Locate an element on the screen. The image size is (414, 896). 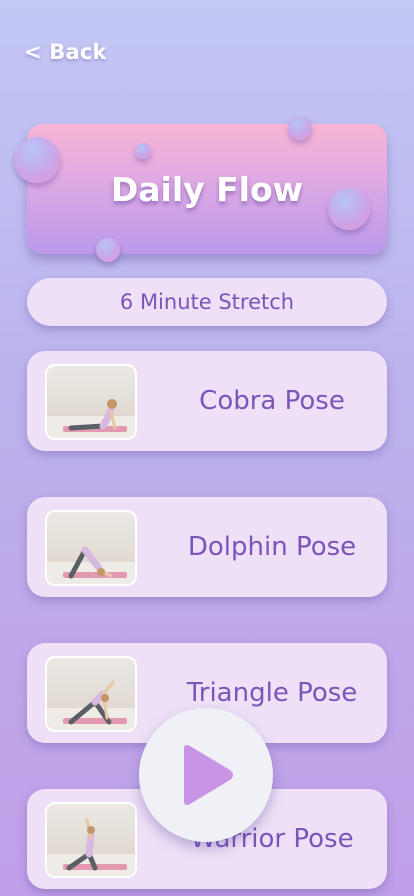
play-icon is located at coordinates (208, 775).